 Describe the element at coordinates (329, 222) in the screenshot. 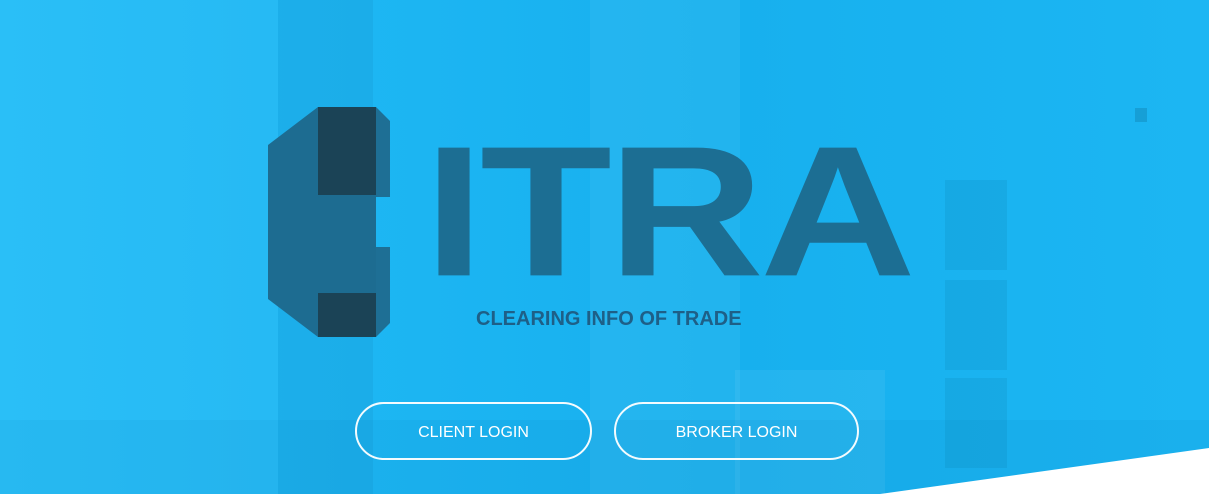

I see `c-octagon-logo-icon` at that location.